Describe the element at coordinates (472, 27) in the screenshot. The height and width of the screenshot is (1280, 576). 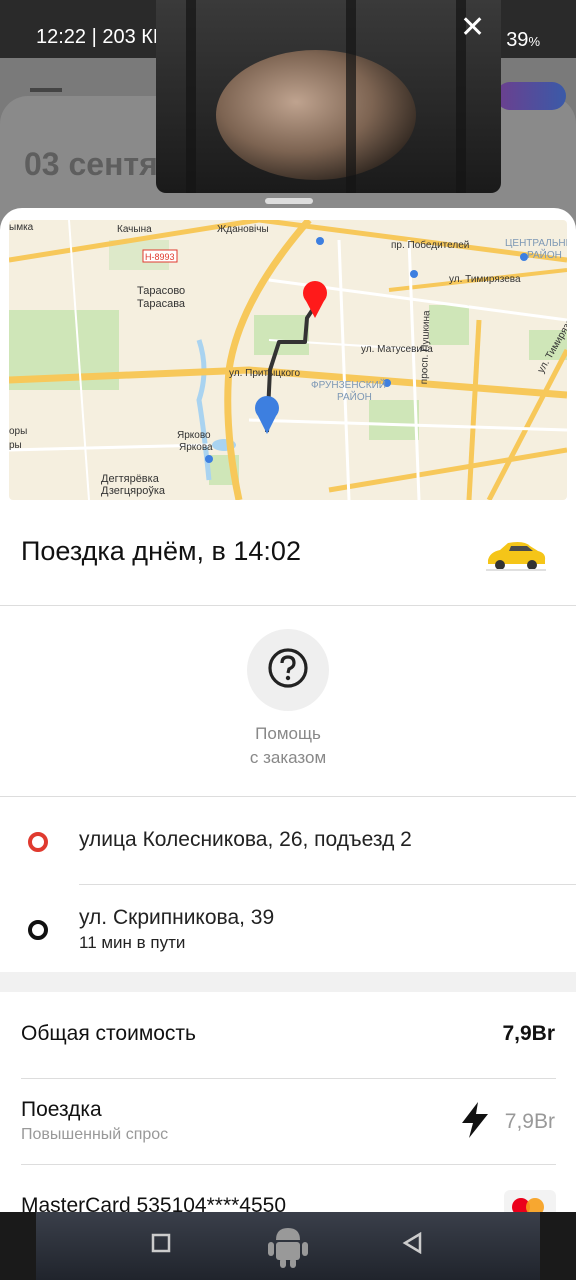
I see `close-icon: ✕` at that location.